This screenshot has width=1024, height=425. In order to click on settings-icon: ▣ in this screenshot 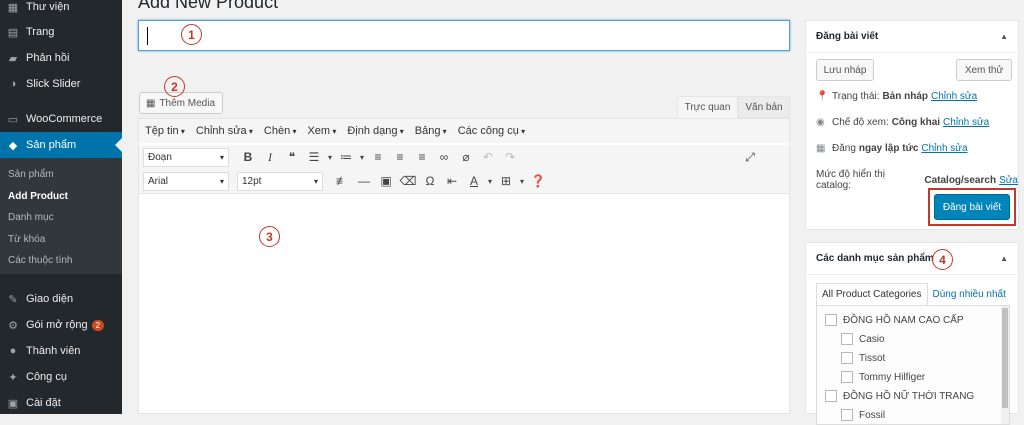, I will do `click(13, 403)`.